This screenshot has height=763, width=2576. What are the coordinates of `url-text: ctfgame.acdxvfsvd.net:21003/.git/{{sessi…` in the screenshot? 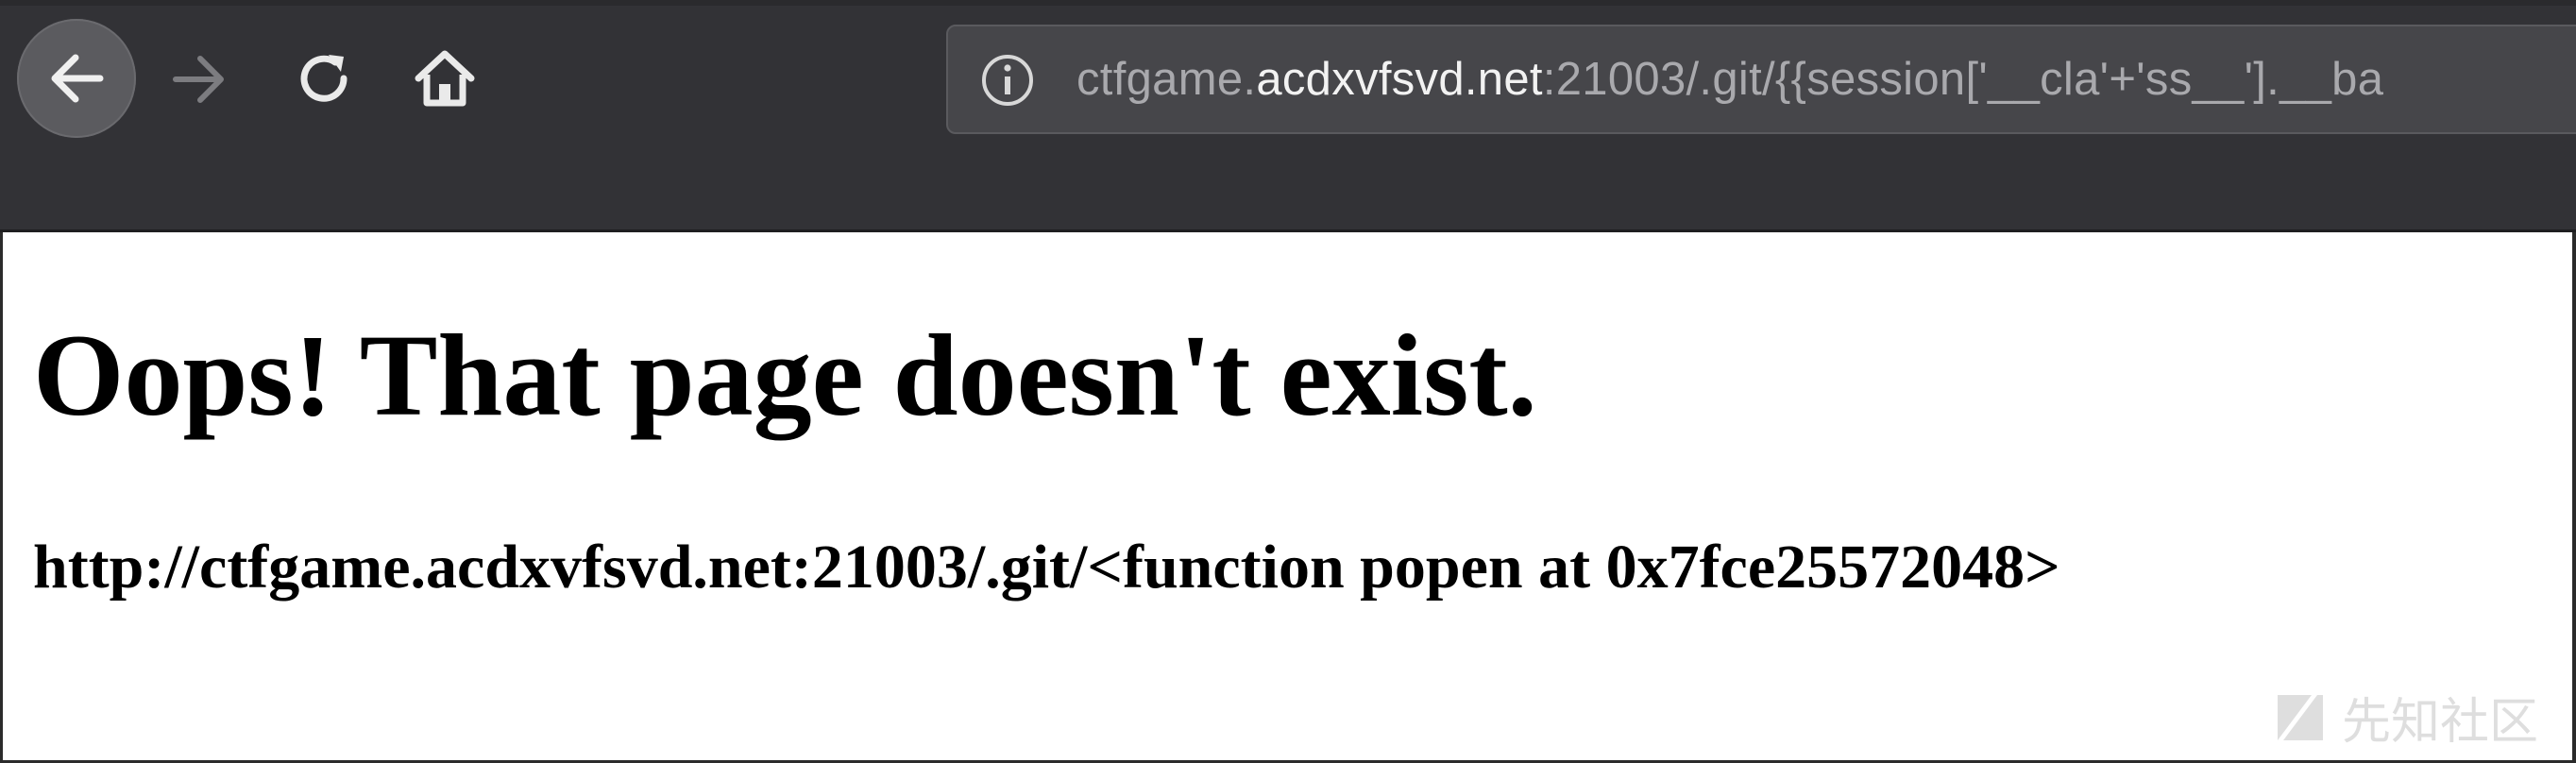 It's located at (1729, 79).